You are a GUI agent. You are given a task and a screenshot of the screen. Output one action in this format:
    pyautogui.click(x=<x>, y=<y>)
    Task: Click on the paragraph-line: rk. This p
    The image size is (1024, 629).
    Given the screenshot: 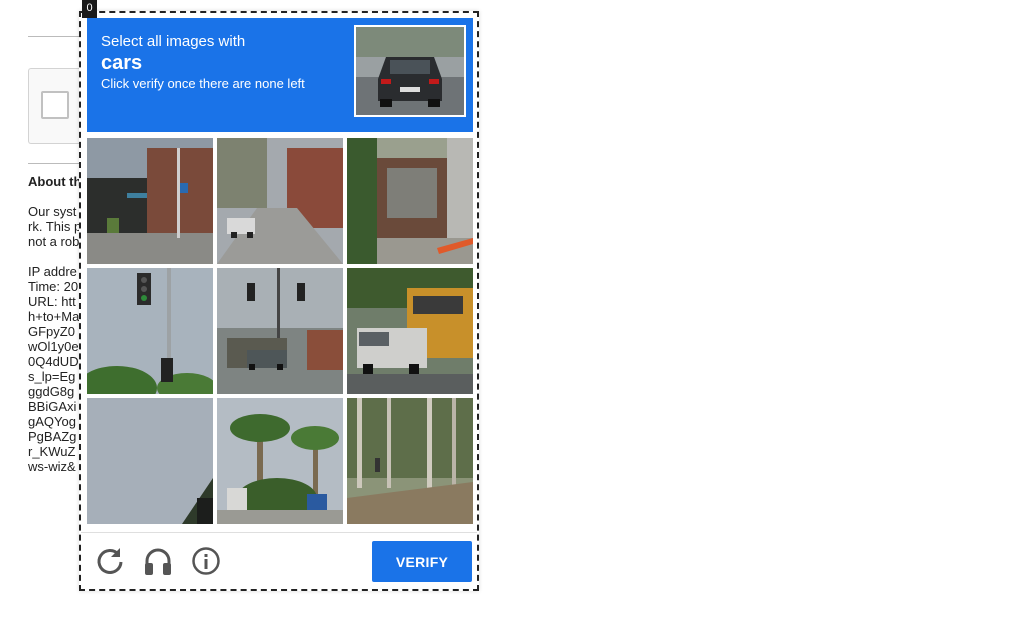 What is the action you would take?
    pyautogui.click(x=55, y=226)
    